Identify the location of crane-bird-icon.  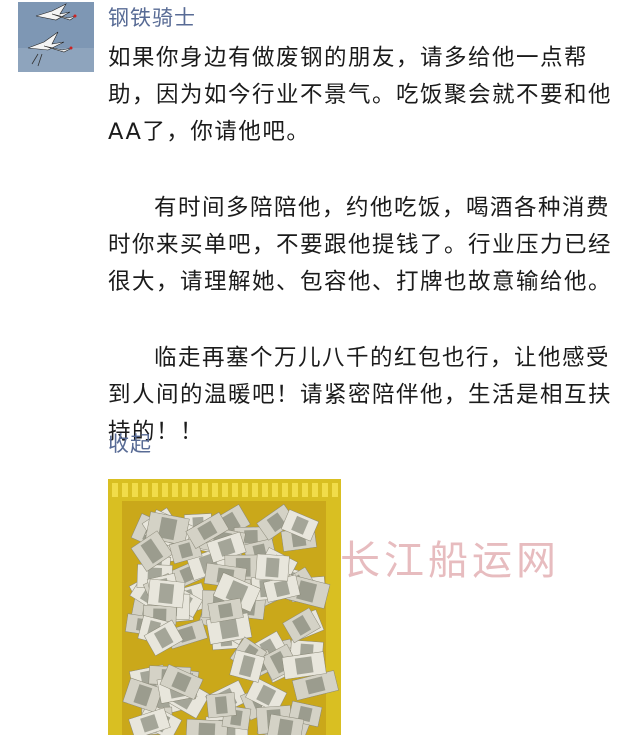
(56, 37).